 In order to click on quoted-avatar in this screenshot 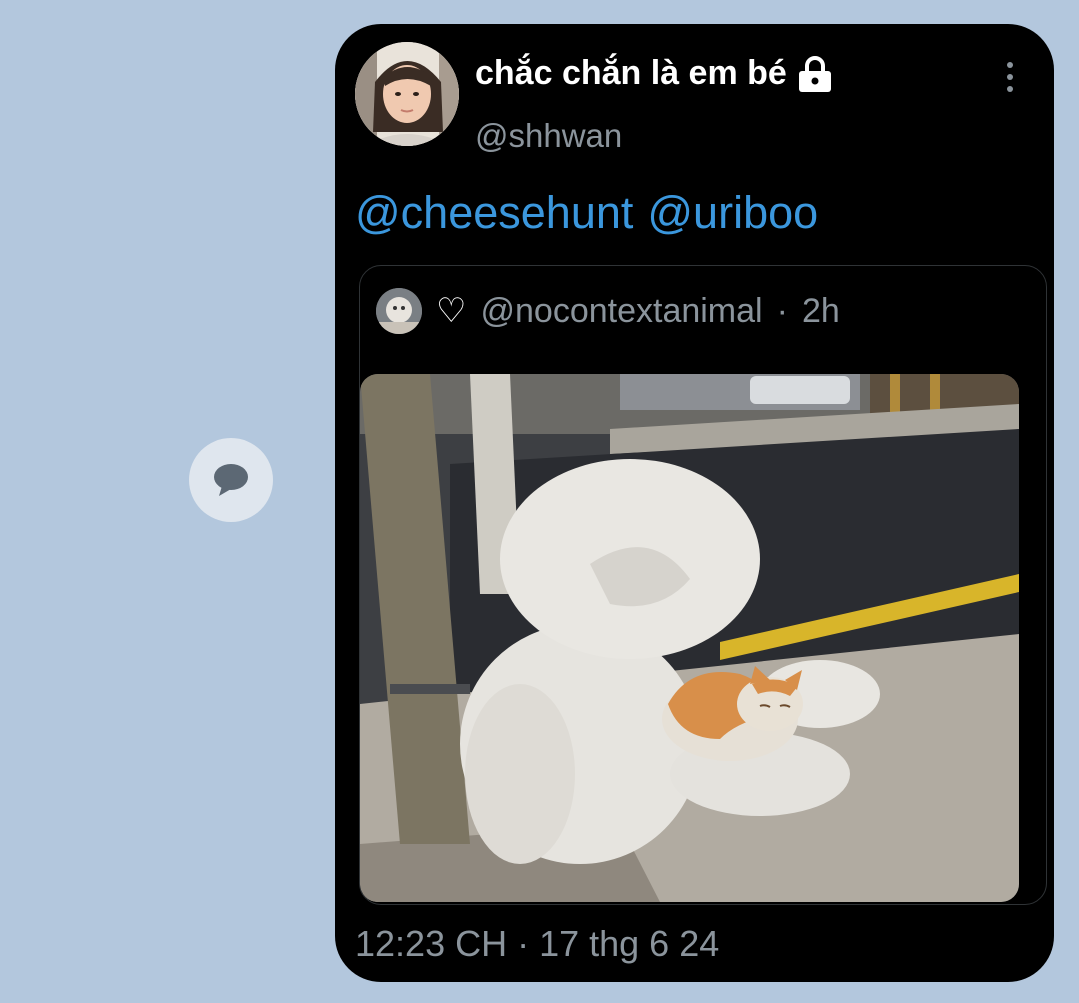, I will do `click(399, 311)`.